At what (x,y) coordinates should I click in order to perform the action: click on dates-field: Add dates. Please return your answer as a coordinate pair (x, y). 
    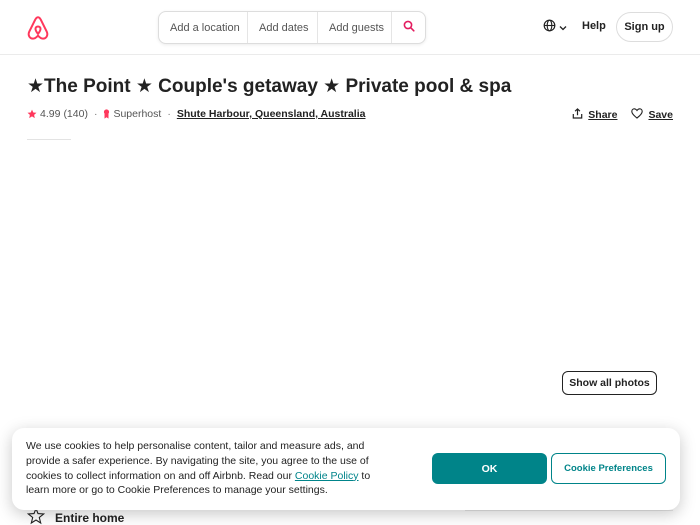
    Looking at the image, I should click on (282, 27).